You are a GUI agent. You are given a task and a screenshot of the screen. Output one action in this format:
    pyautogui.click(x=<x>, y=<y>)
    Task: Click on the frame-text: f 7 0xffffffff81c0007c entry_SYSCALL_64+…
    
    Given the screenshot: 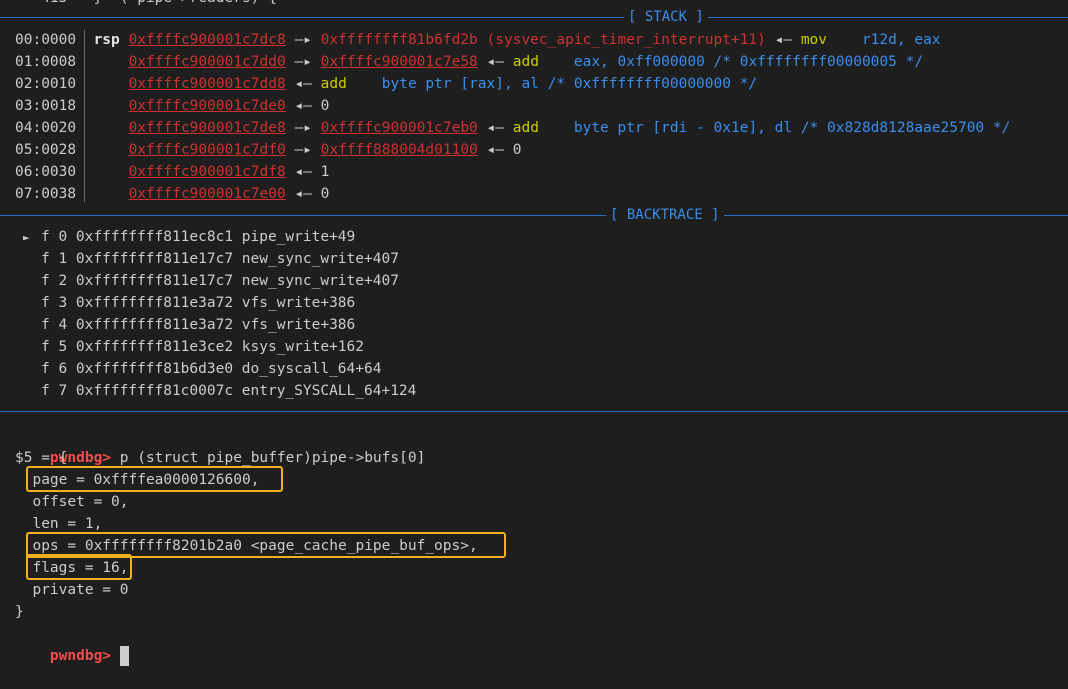 What is the action you would take?
    pyautogui.click(x=229, y=391)
    